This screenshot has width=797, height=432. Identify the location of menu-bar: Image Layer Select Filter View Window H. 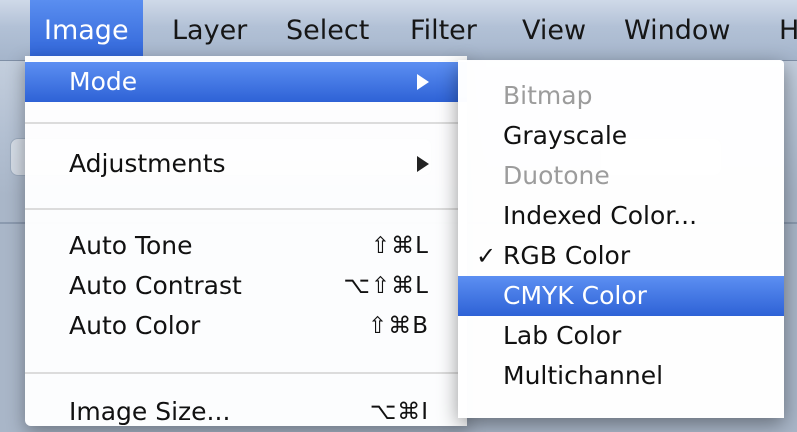
(398, 30).